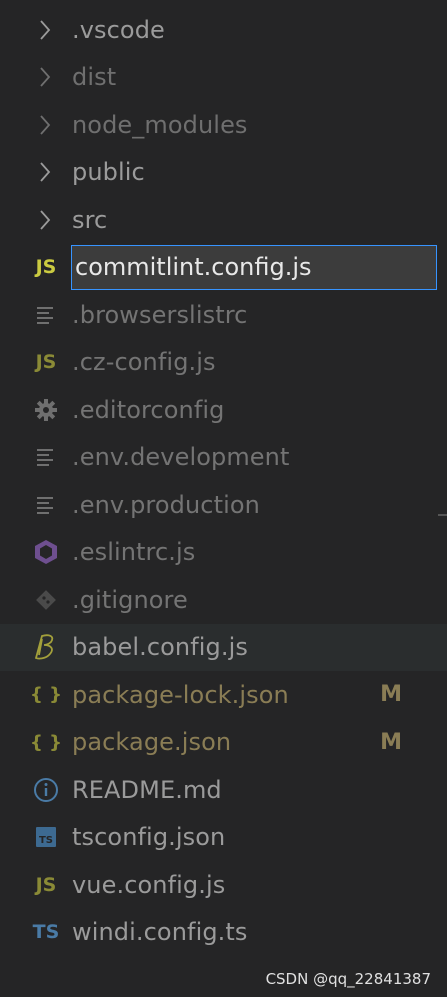 This screenshot has width=447, height=997. What do you see at coordinates (134, 552) in the screenshot?
I see `file-label: .eslintrc.js` at bounding box center [134, 552].